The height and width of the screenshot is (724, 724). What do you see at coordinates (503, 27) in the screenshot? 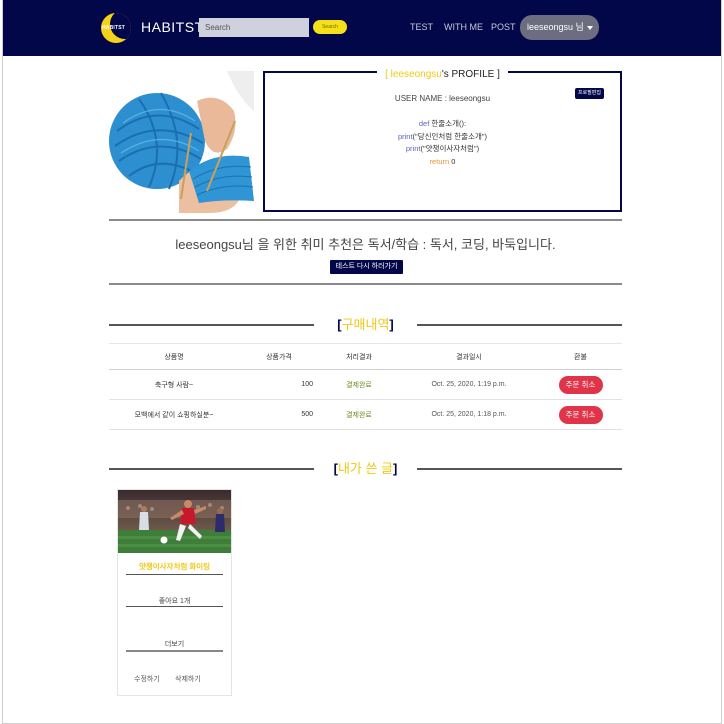
I see `nav-link-post: POST` at bounding box center [503, 27].